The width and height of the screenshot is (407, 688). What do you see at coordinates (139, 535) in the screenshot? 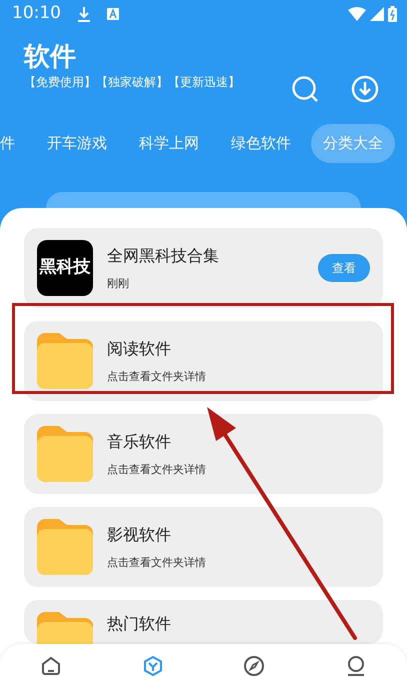
I see `item-title: 影视软件` at bounding box center [139, 535].